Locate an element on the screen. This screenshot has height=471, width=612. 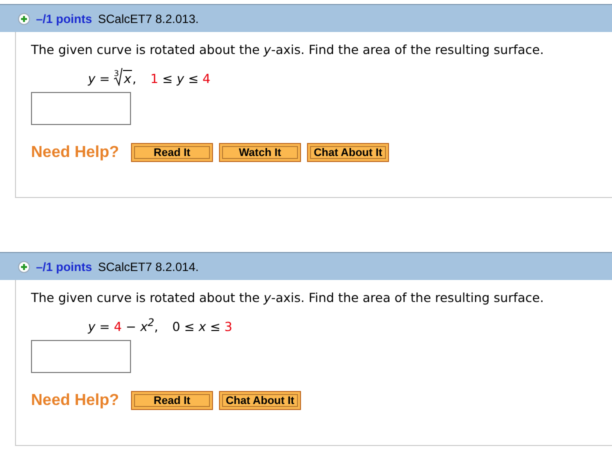
question-code: SCalcET7 8.2.013. is located at coordinates (148, 19).